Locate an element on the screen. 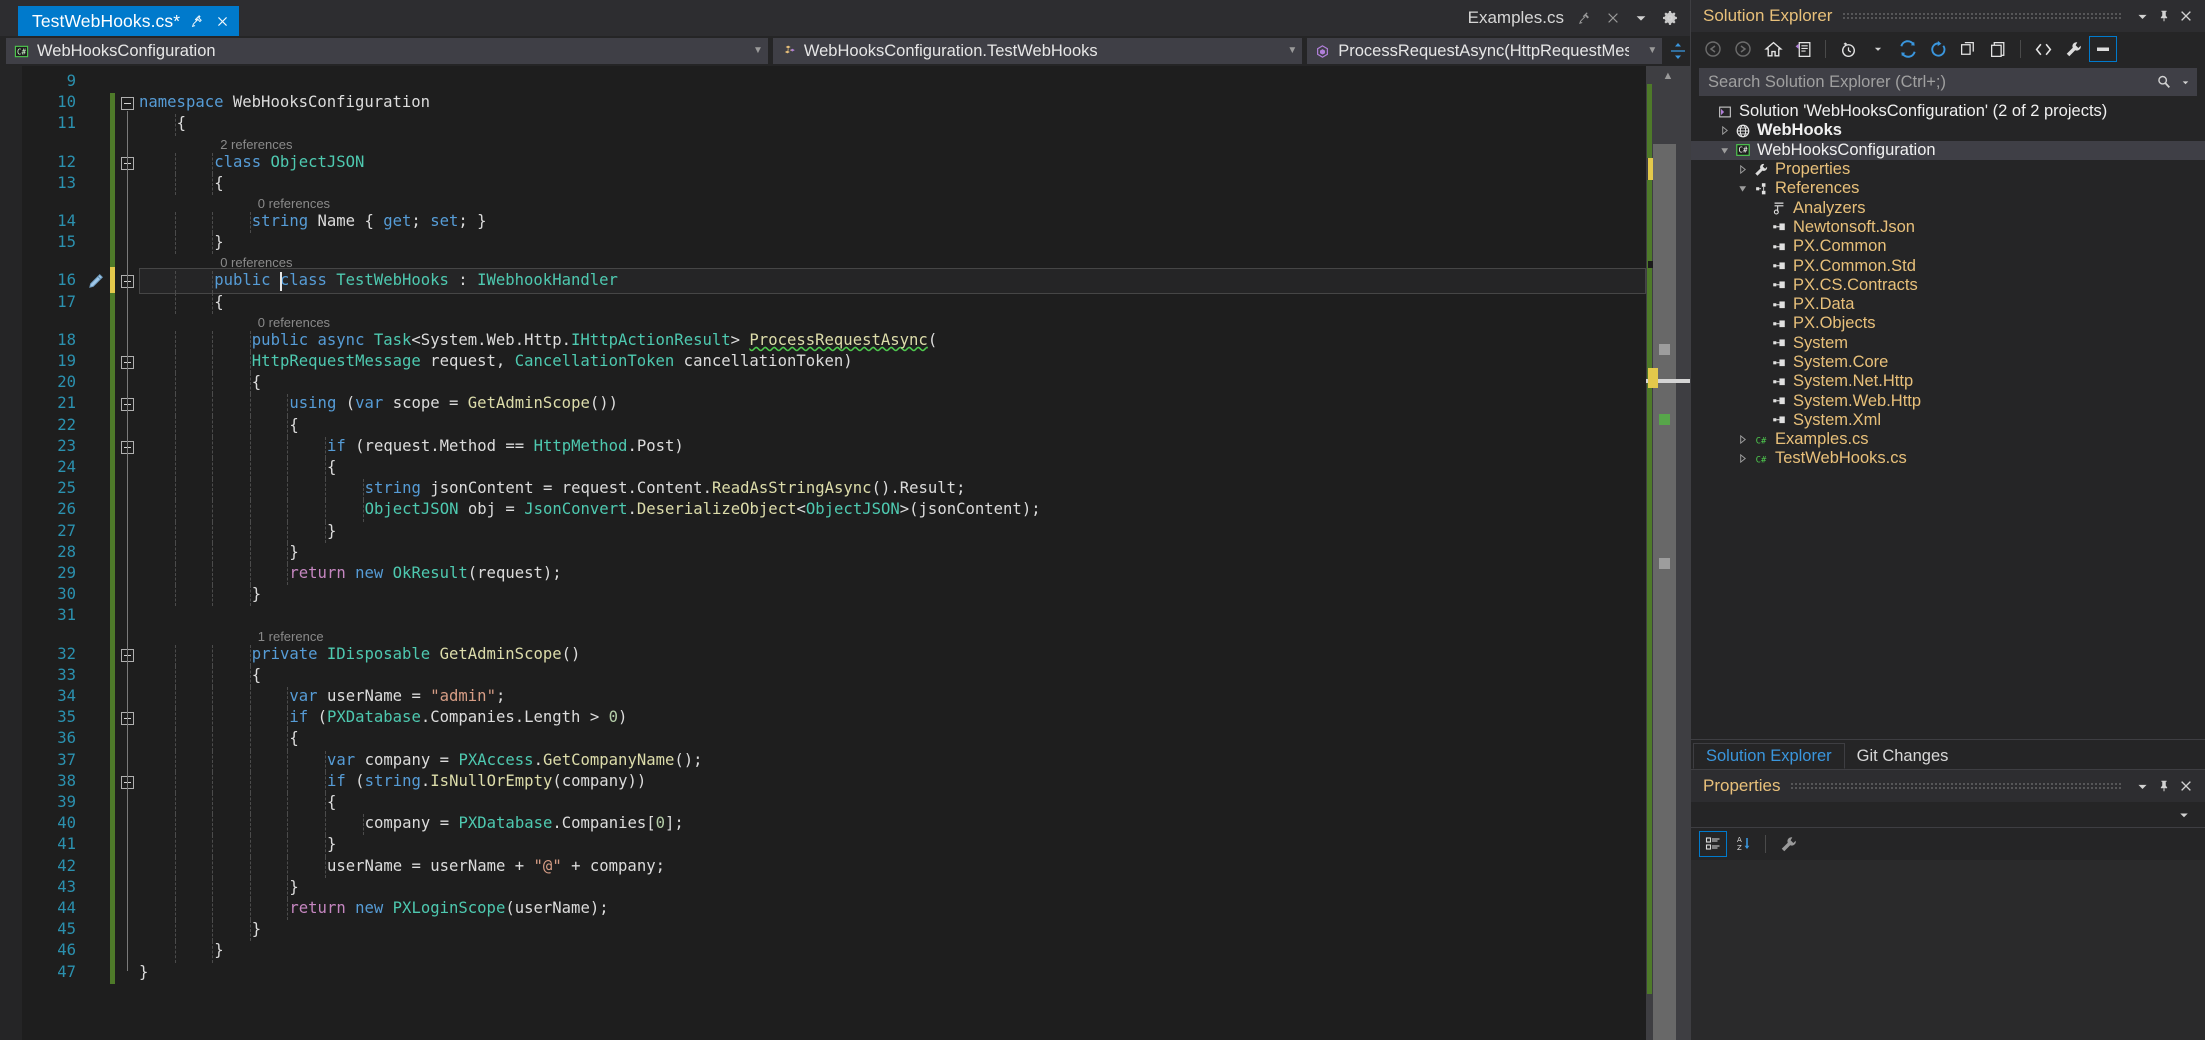 The height and width of the screenshot is (1040, 2205). tree-item: Properties is located at coordinates (1948, 169).